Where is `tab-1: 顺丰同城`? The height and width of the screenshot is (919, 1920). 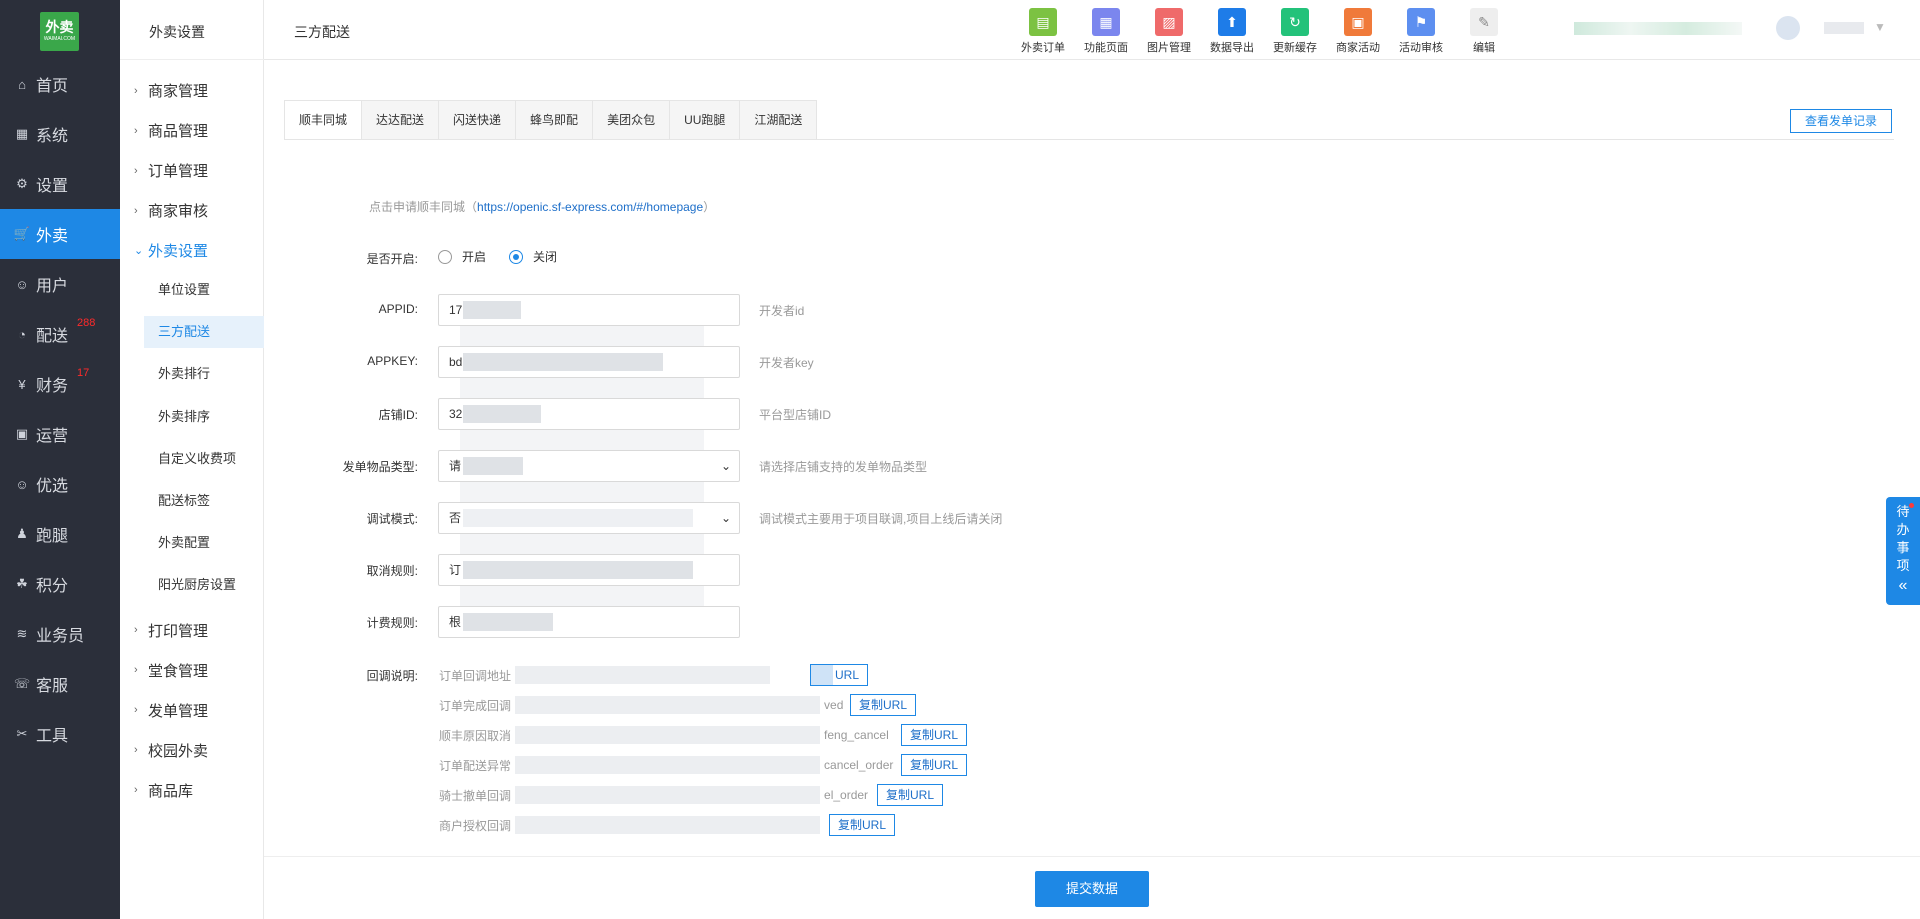 tab-1: 顺丰同城 is located at coordinates (323, 120).